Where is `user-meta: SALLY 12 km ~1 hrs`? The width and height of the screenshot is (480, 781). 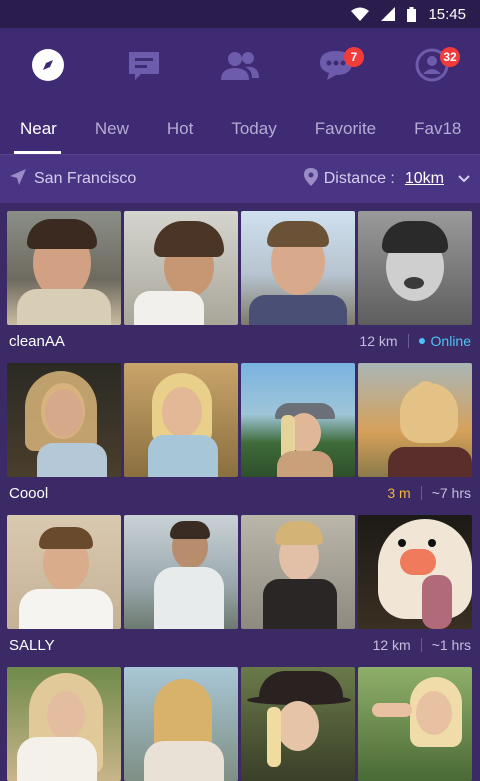
user-meta: SALLY 12 km ~1 hrs is located at coordinates (240, 645).